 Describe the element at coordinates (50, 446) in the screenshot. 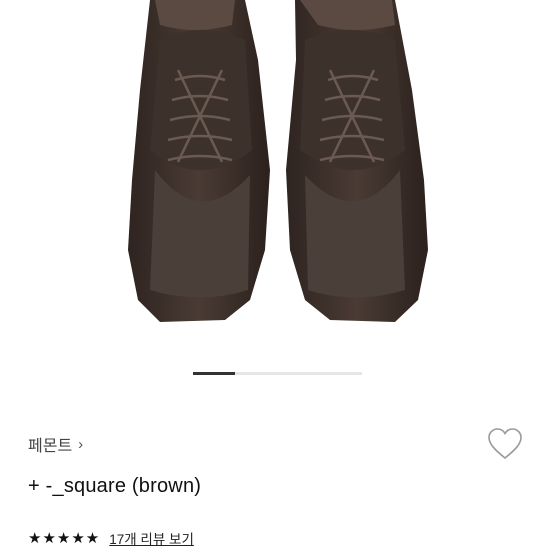

I see `brand-name: 페몬트` at that location.